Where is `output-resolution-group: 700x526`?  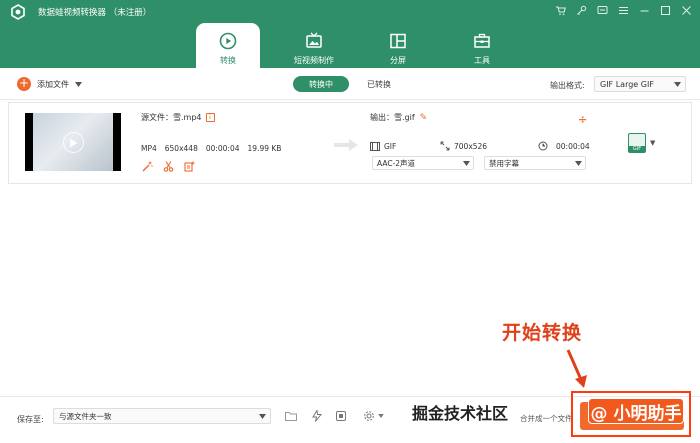 output-resolution-group: 700x526 is located at coordinates (489, 146).